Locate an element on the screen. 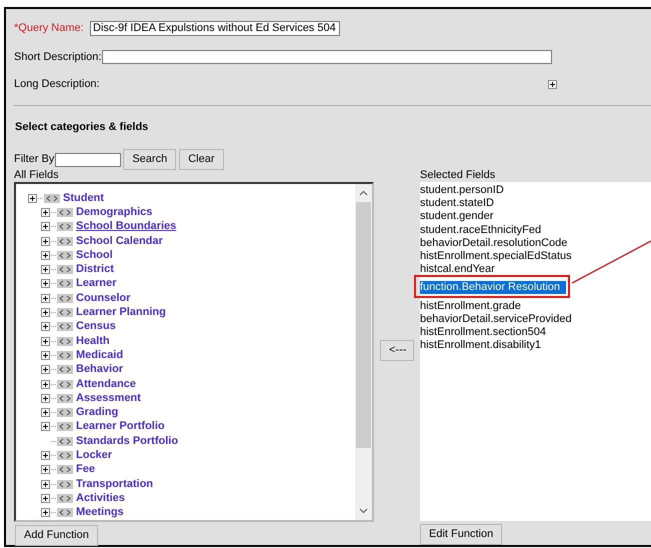 The height and width of the screenshot is (548, 651). tree-item: Learner Planning is located at coordinates (121, 312).